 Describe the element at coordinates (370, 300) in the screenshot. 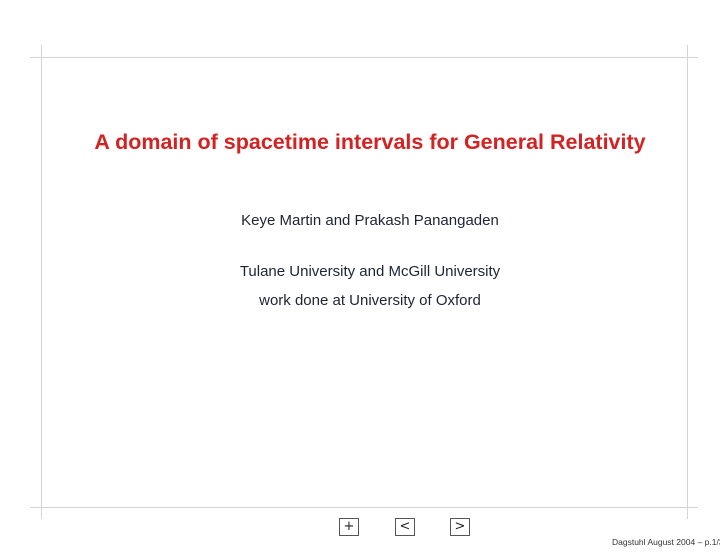

I see `note-line: work done at University of Oxford` at that location.